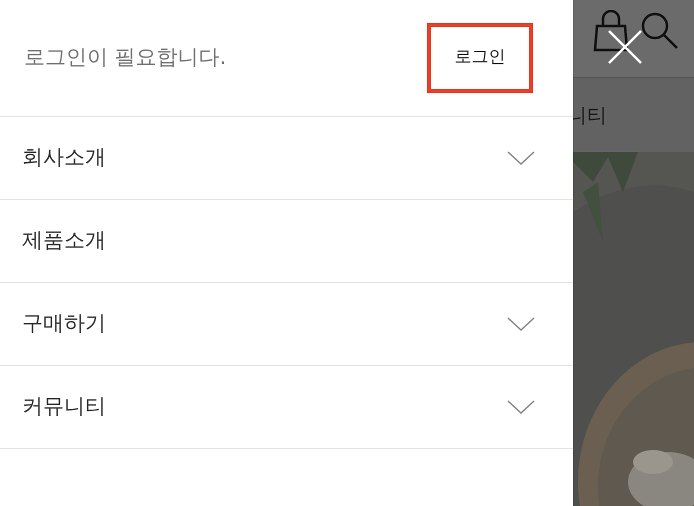 This screenshot has width=694, height=506. What do you see at coordinates (625, 47) in the screenshot?
I see `close-icon` at bounding box center [625, 47].